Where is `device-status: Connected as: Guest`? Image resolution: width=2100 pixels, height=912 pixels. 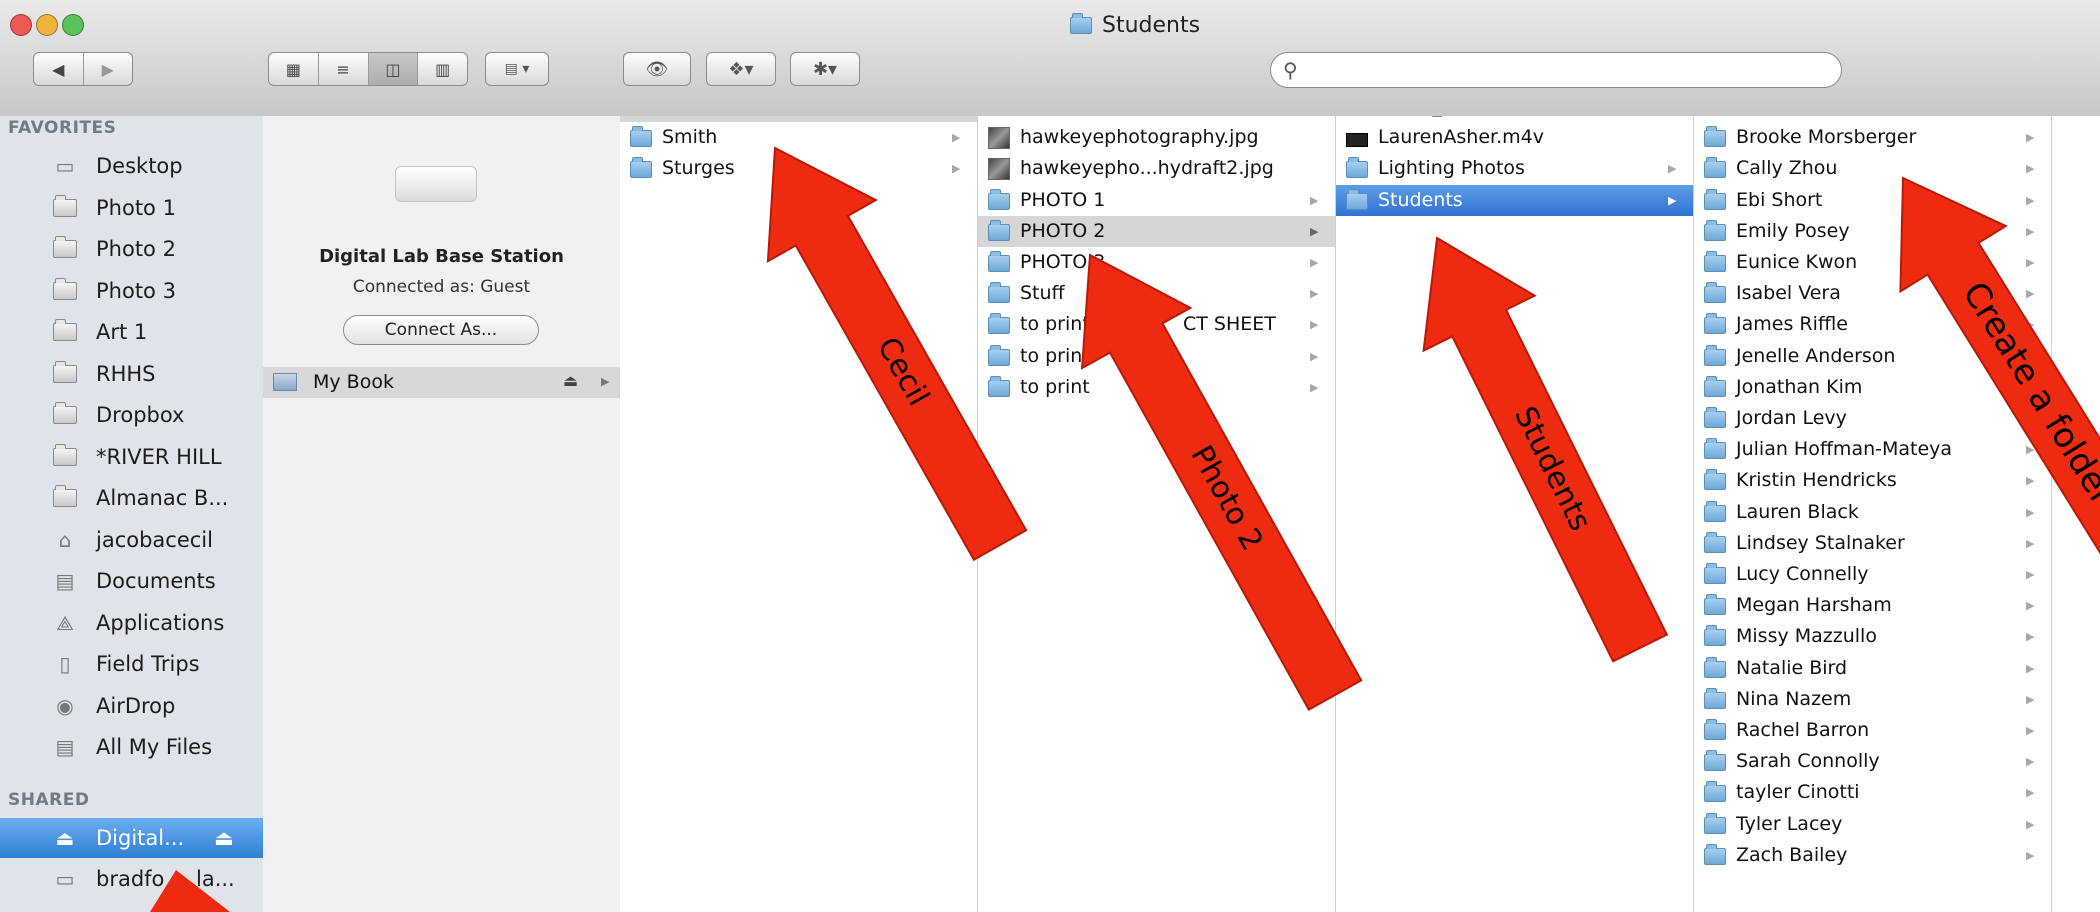 device-status: Connected as: Guest is located at coordinates (441, 287).